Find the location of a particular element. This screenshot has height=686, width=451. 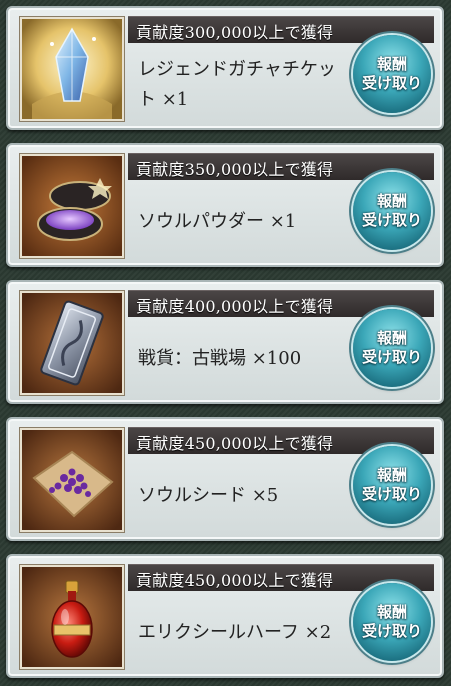

reward-condition-text: 貢献度400,000以上で獲得 is located at coordinates (235, 306).